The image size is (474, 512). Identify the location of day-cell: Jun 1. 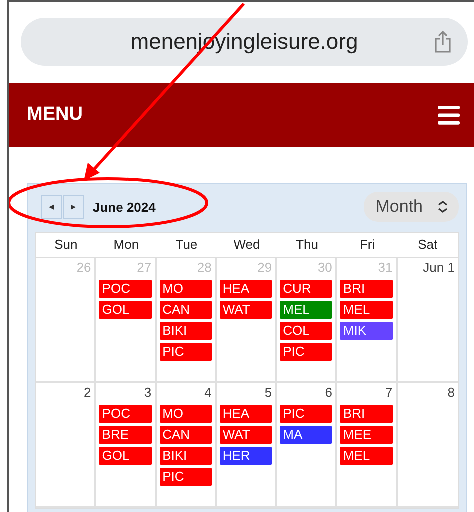
(428, 320).